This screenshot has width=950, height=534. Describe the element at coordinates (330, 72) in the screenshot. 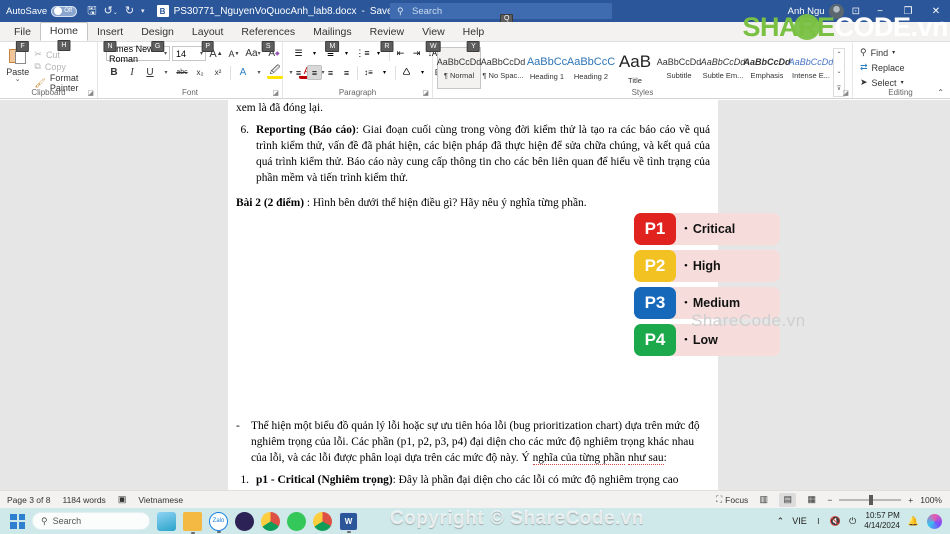

I see `align-right-icon: ≡` at that location.